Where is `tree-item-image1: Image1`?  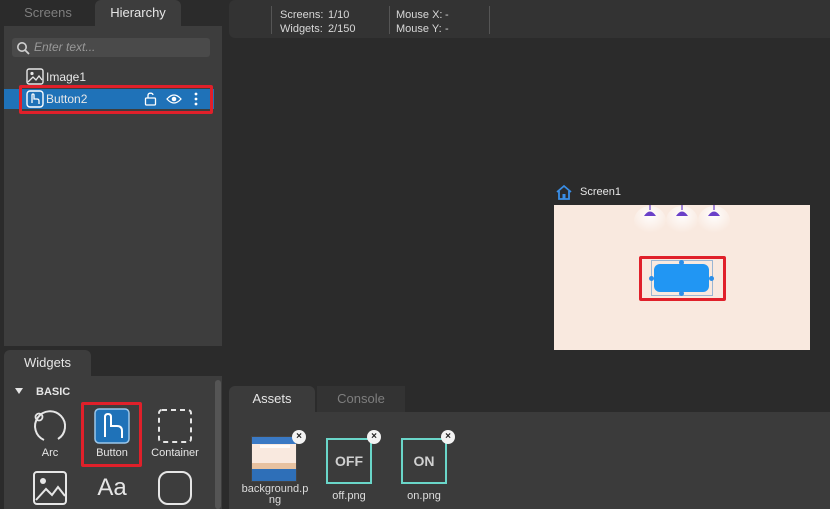 tree-item-image1: Image1 is located at coordinates (109, 77).